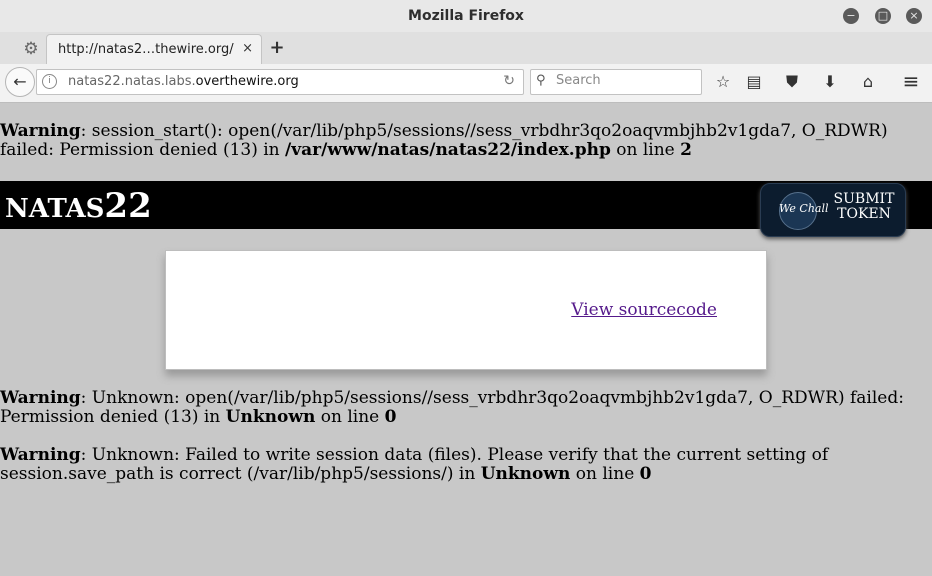 This screenshot has width=932, height=576. What do you see at coordinates (448, 150) in the screenshot?
I see `warning-file: /var/www/natas/natas22/index.php` at bounding box center [448, 150].